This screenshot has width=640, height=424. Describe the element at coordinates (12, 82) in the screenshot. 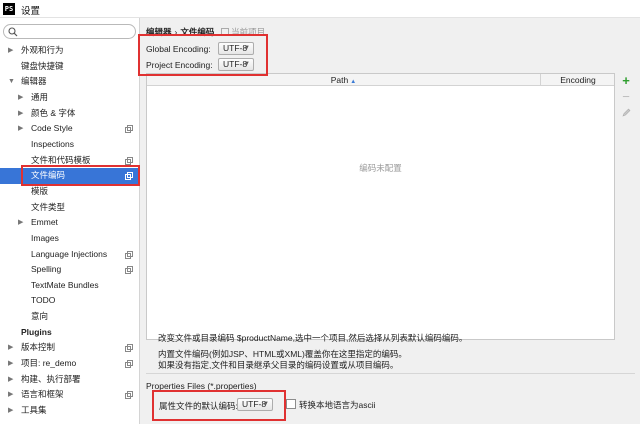

I see `chevron-down-icon: ▼` at that location.